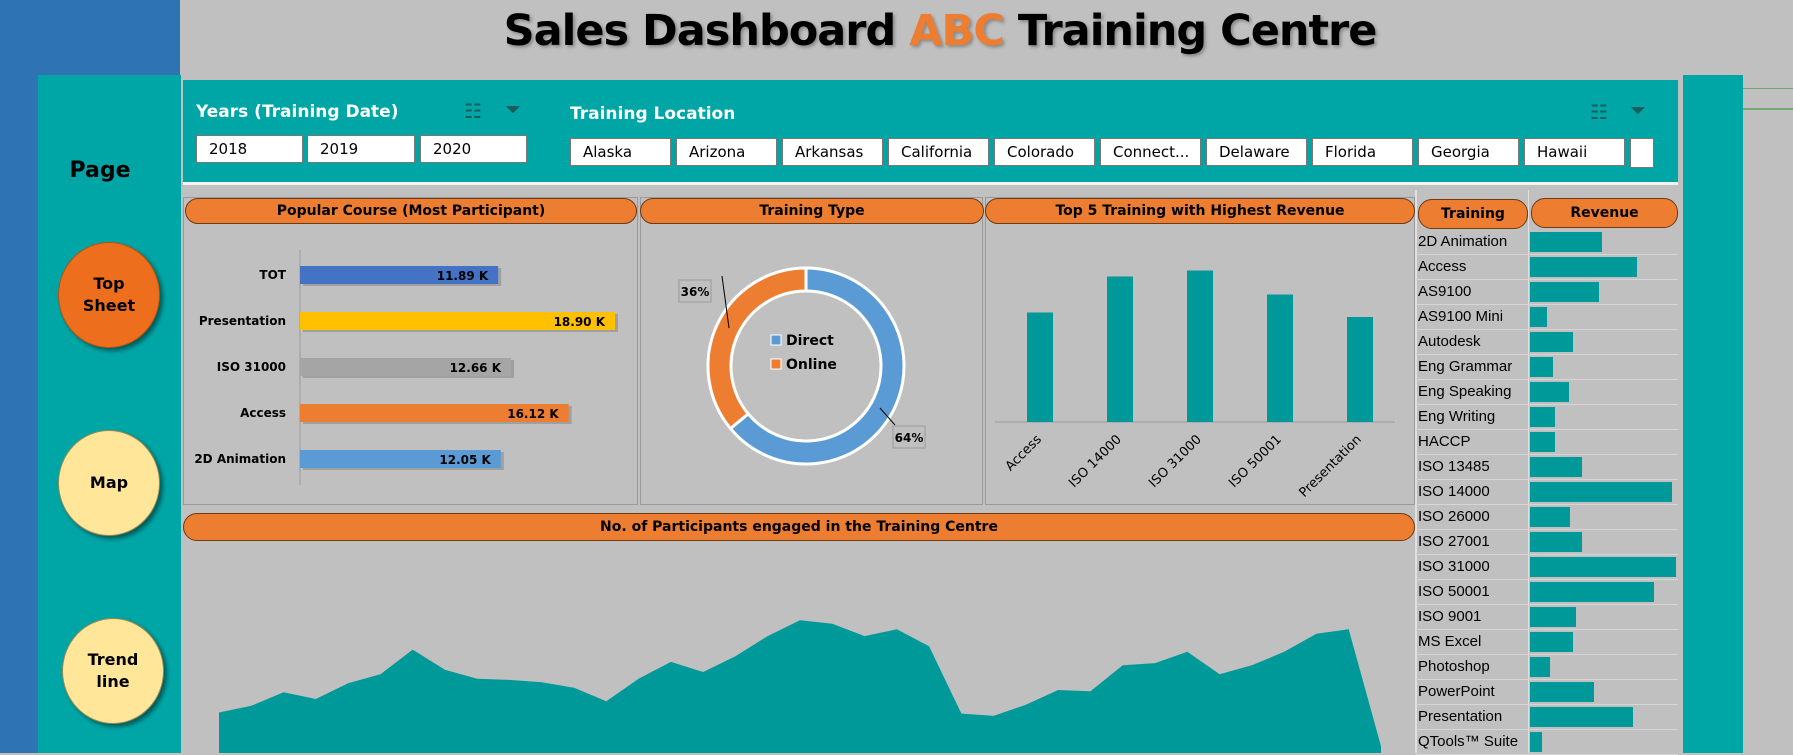  Describe the element at coordinates (533, 414) in the screenshot. I see `data-label: 16.12 K` at that location.